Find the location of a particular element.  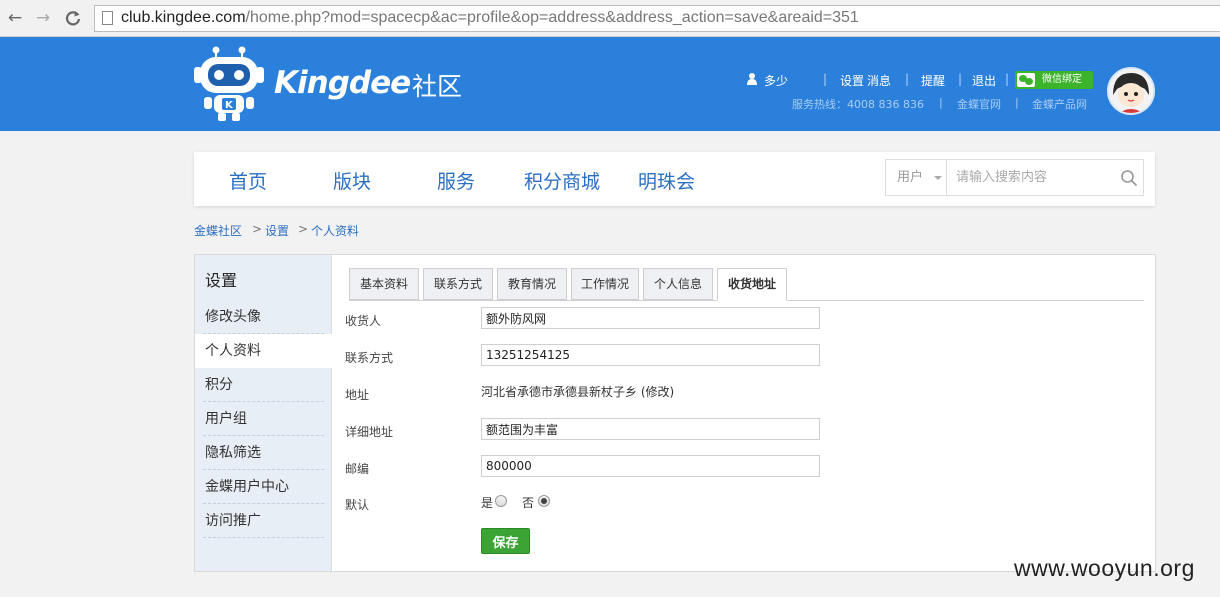

avatar-face-icon is located at coordinates (1131, 91).